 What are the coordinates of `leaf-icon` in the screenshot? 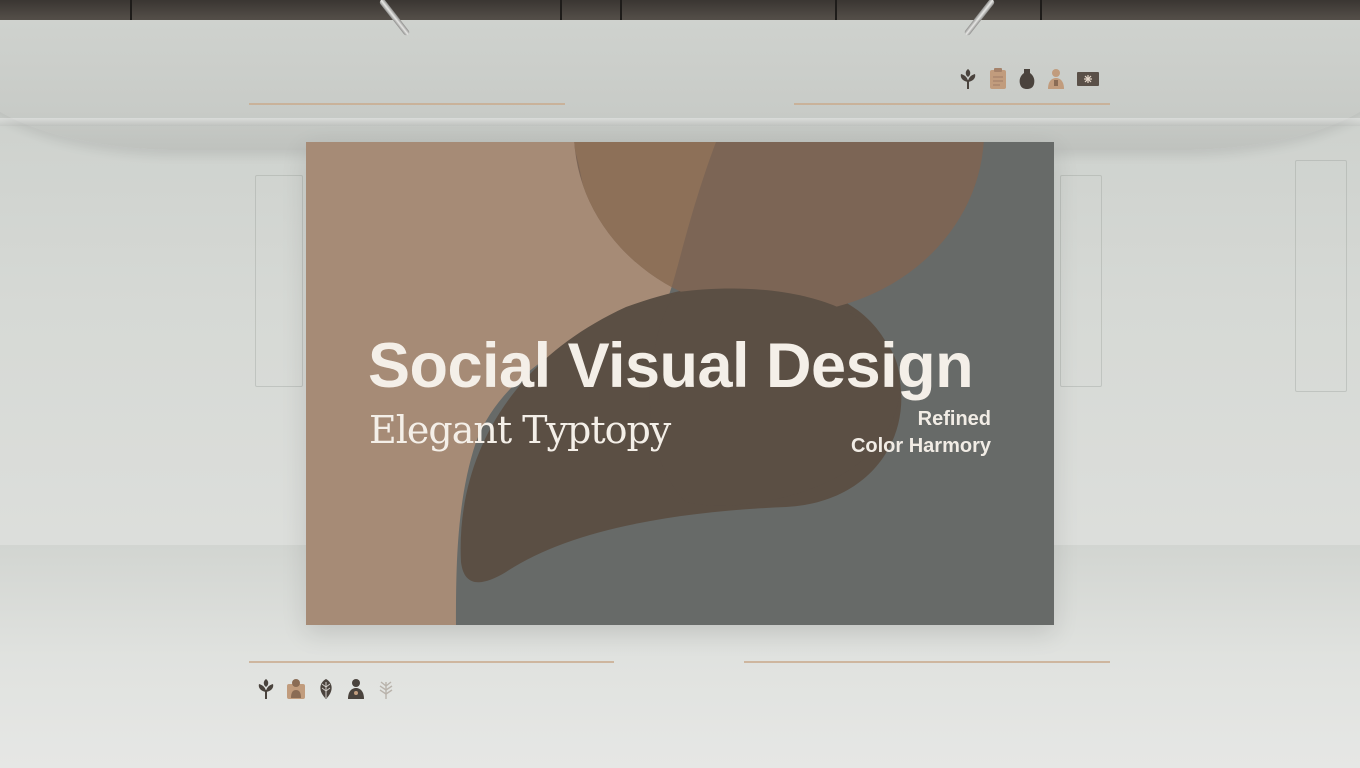 It's located at (326, 689).